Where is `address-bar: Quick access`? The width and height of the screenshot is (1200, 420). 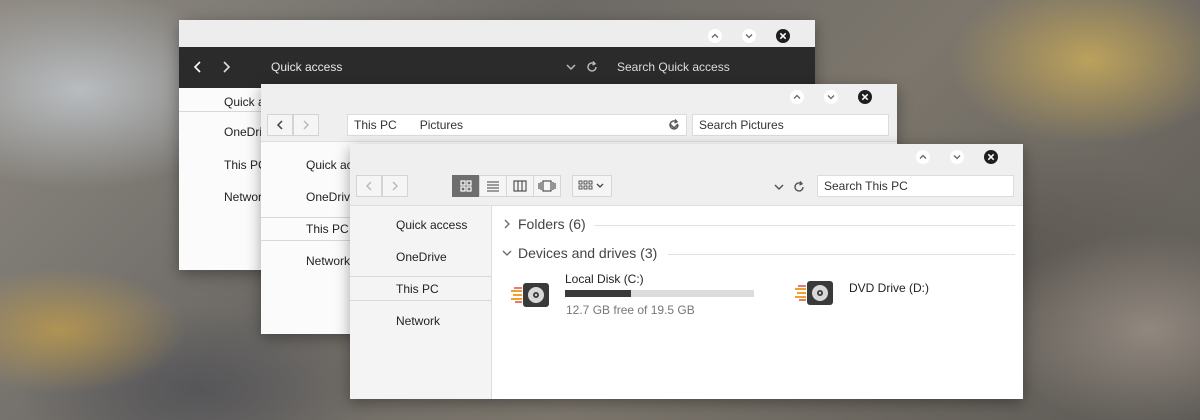 address-bar: Quick access is located at coordinates (306, 67).